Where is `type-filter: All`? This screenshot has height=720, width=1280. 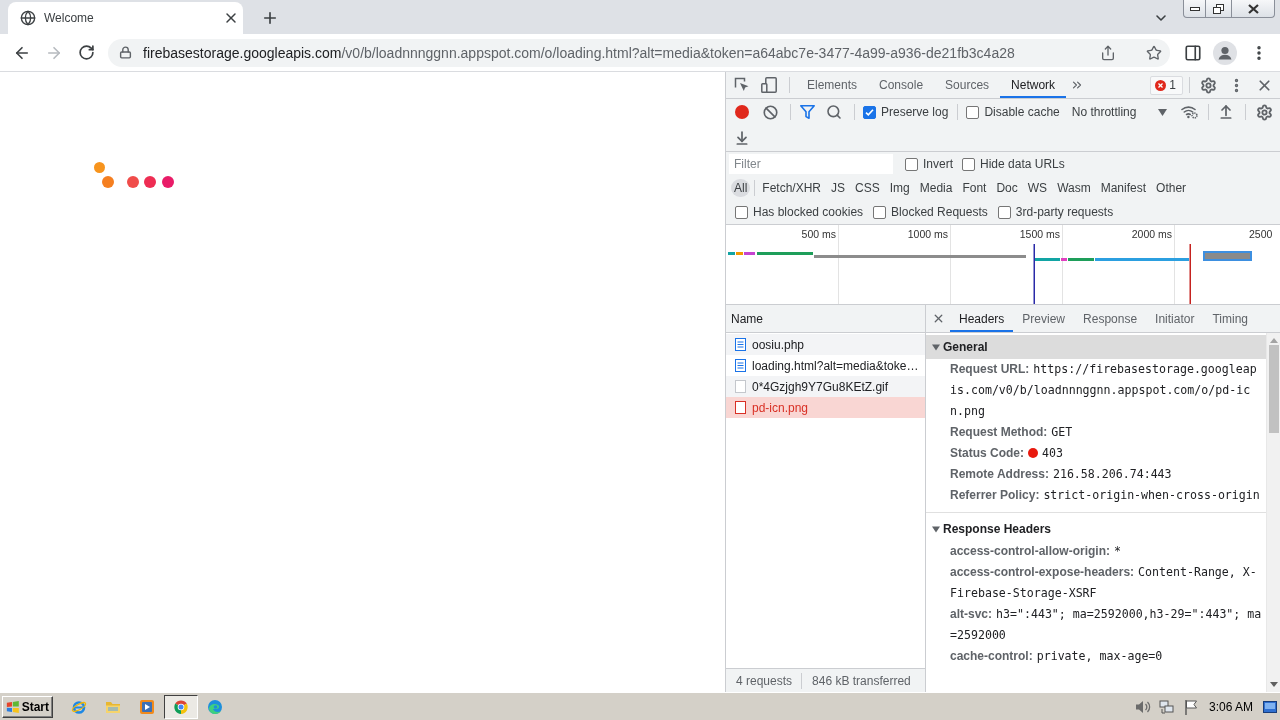 type-filter: All is located at coordinates (741, 188).